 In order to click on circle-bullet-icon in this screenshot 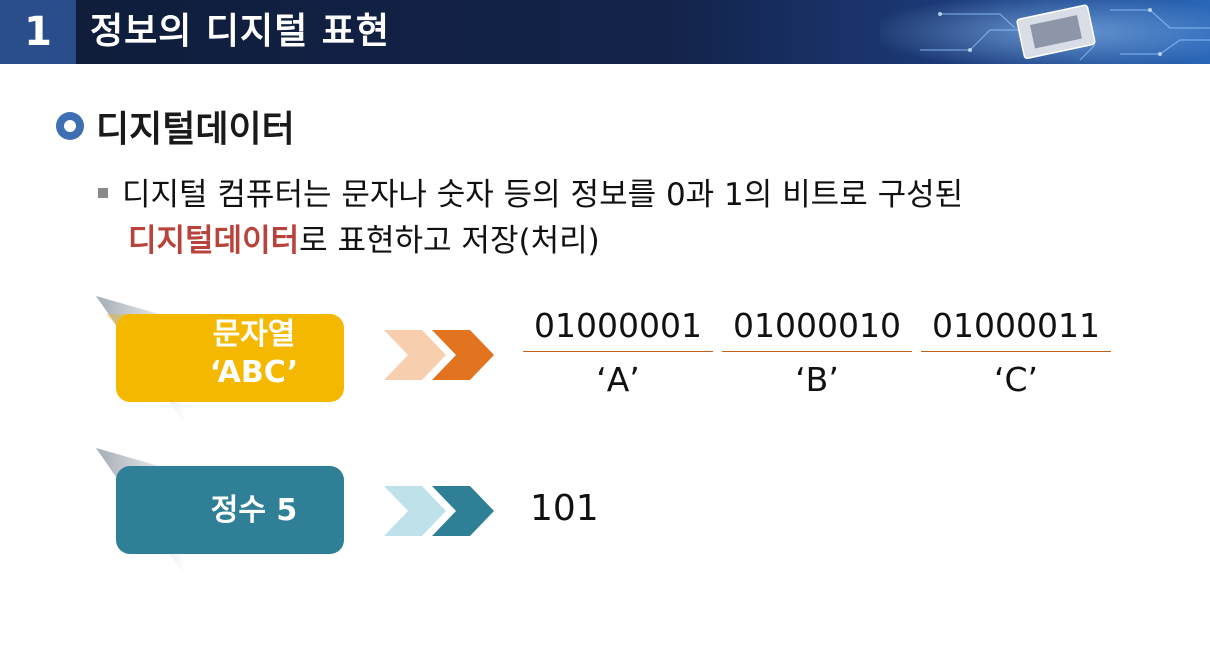, I will do `click(70, 126)`.